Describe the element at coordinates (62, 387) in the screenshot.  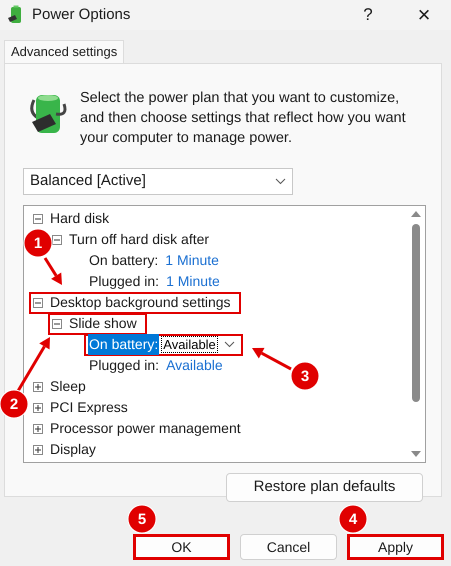
I see `tree-item: Sleep` at that location.